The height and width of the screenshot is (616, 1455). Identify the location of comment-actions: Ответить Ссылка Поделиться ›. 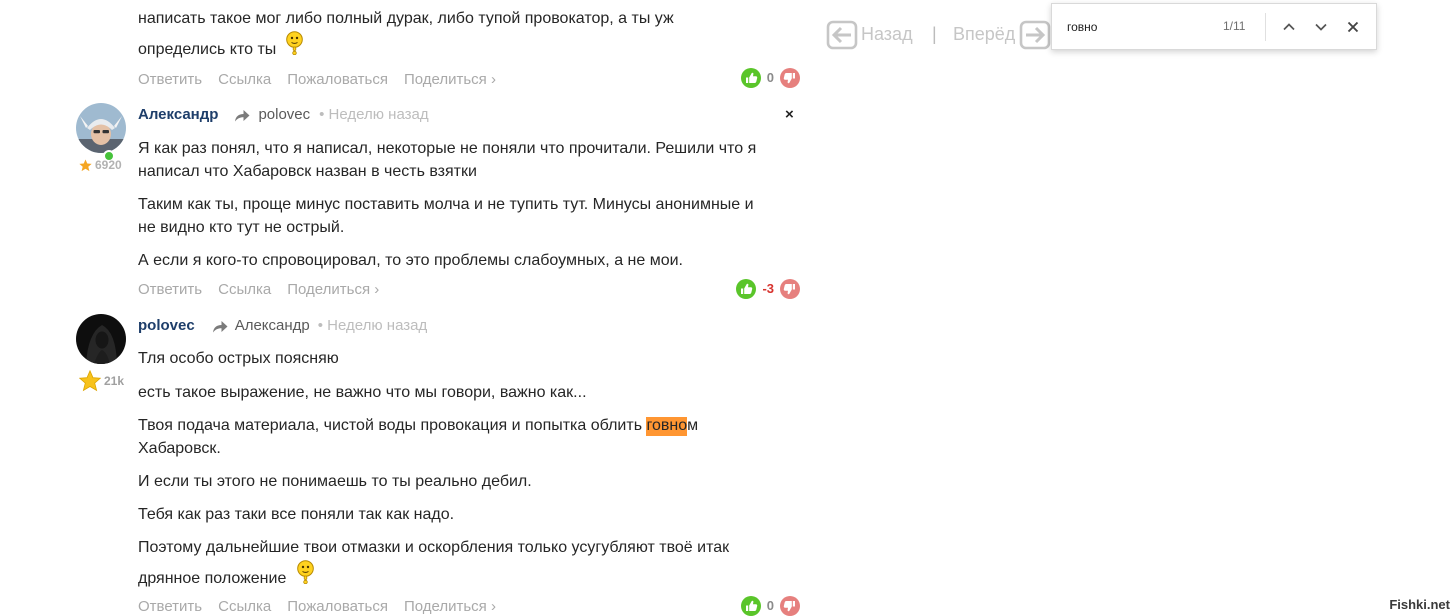
(258, 290).